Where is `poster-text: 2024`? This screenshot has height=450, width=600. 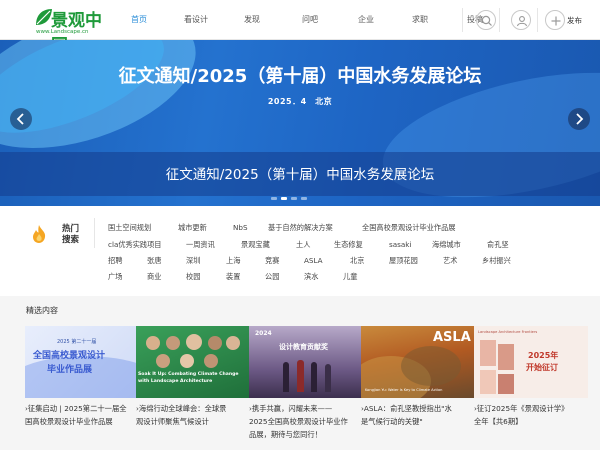 poster-text: 2024 is located at coordinates (263, 333).